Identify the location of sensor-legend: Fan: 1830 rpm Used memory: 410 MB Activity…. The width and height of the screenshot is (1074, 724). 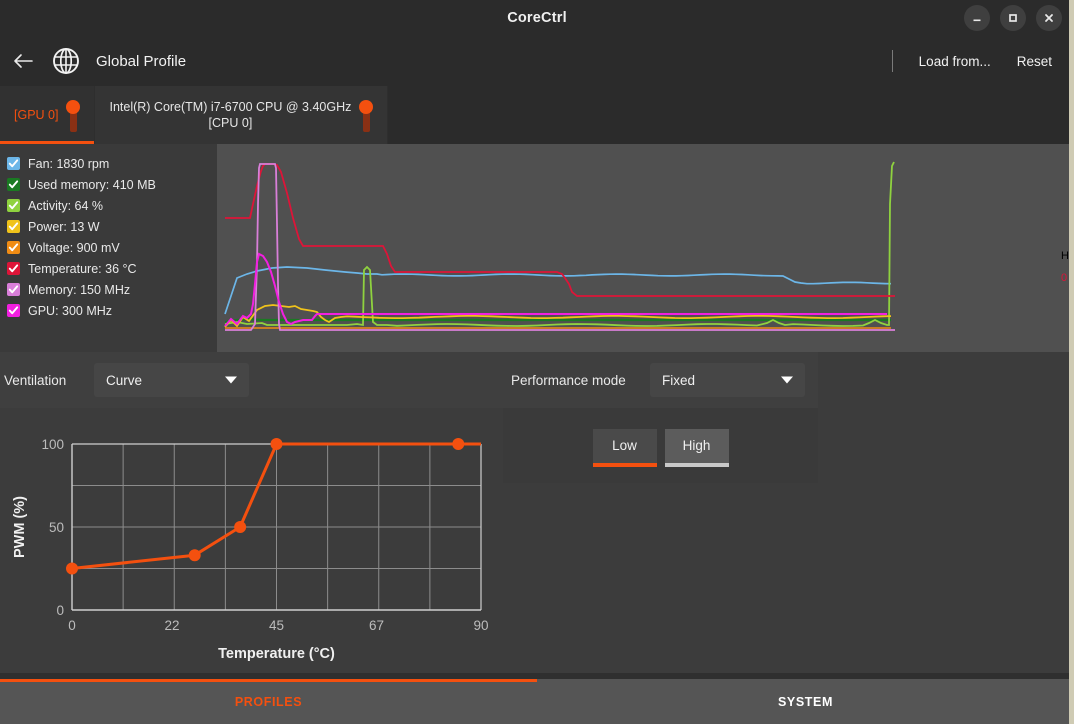
(108, 248).